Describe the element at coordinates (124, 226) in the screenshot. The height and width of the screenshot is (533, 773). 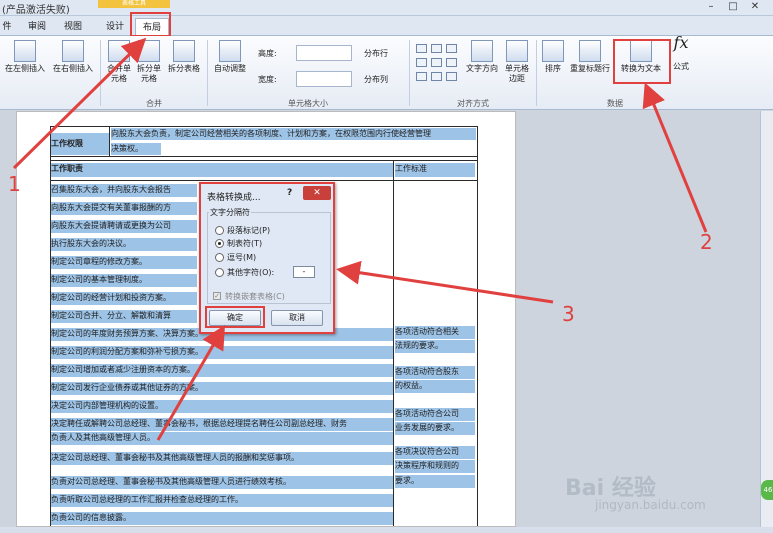
I see `table-row-duty: 向股东大会提请聘请或更换为公司` at that location.